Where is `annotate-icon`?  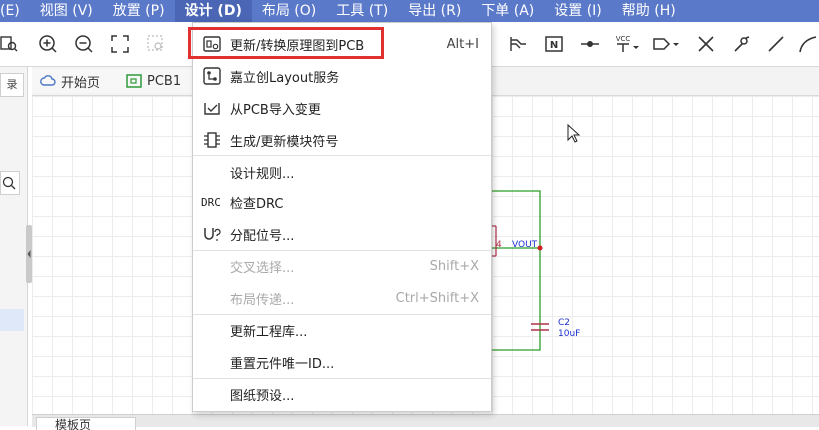 annotate-icon is located at coordinates (212, 234).